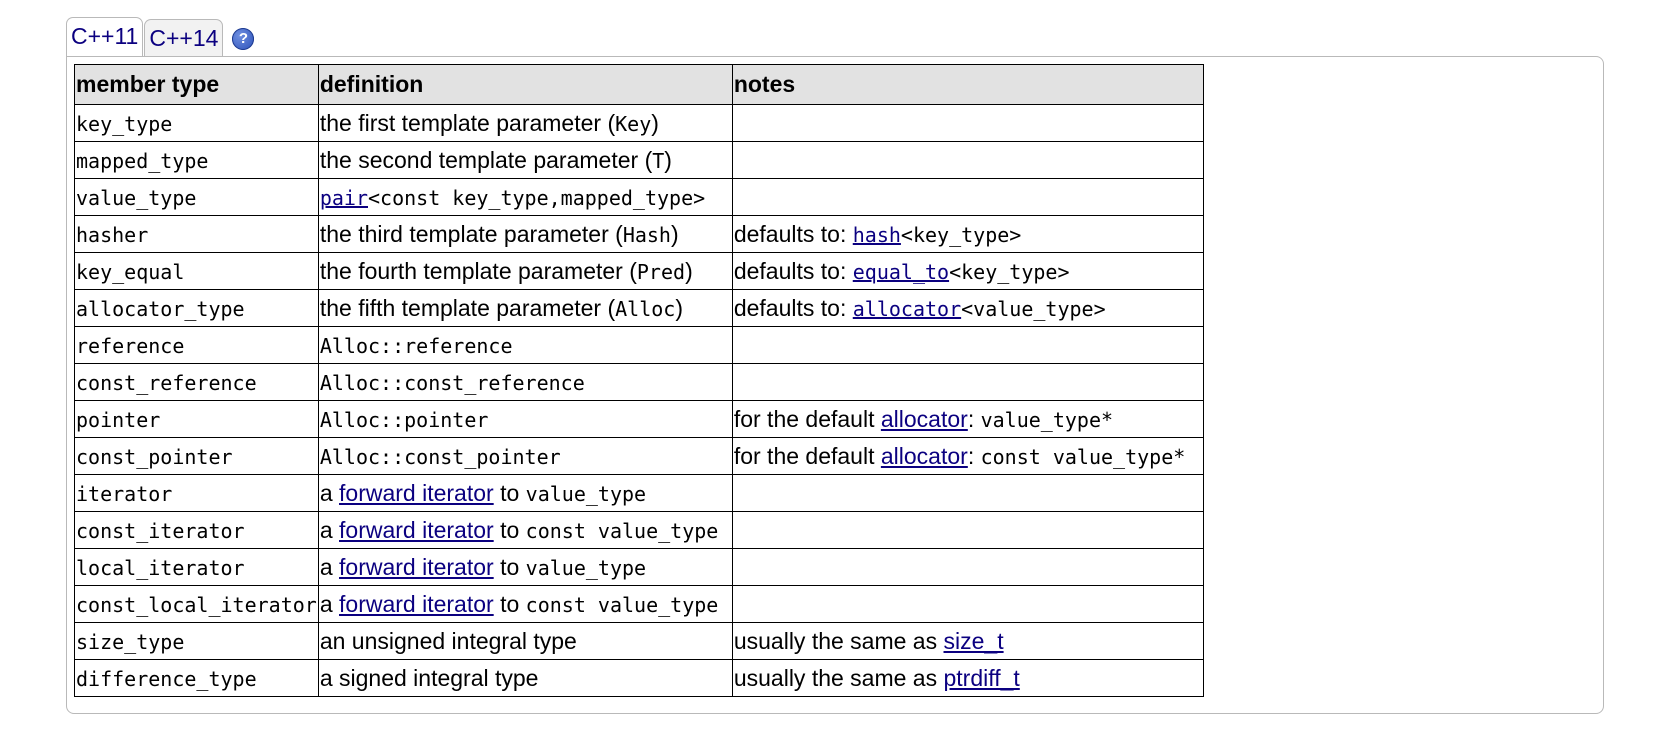 The width and height of the screenshot is (1678, 735). Describe the element at coordinates (639, 84) in the screenshot. I see `table-header-row: member type definition notes` at that location.